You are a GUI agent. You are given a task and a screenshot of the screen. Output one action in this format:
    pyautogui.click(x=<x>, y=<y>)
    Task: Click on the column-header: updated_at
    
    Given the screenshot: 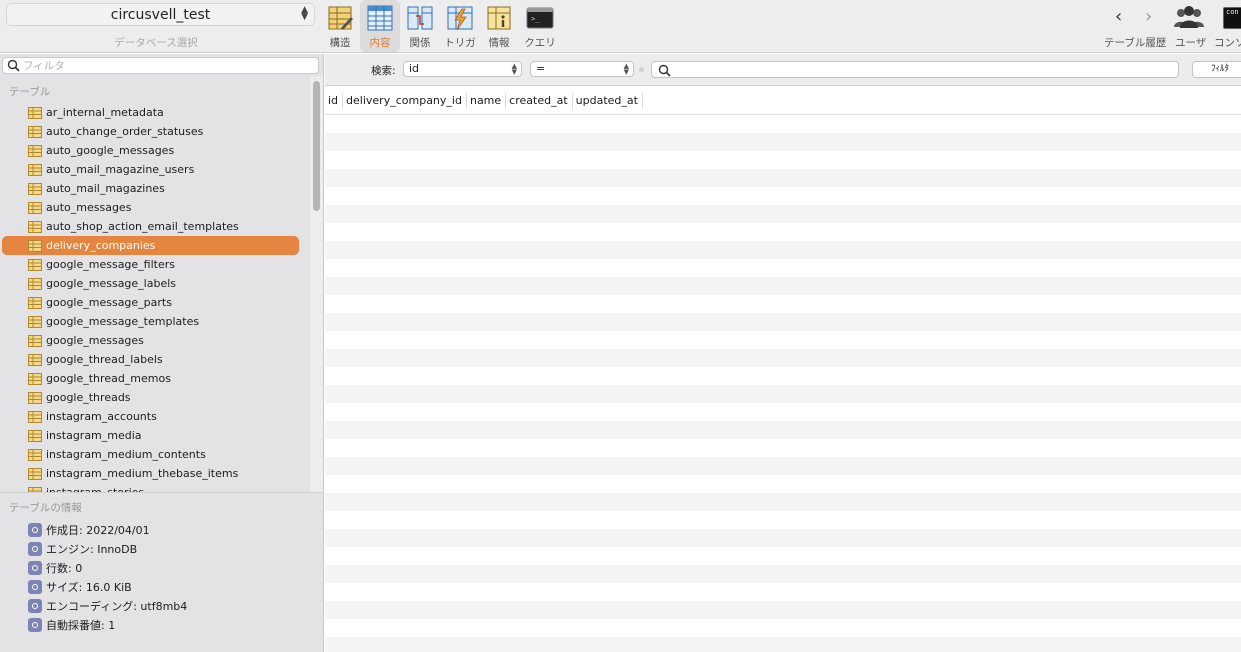 What is the action you would take?
    pyautogui.click(x=608, y=100)
    